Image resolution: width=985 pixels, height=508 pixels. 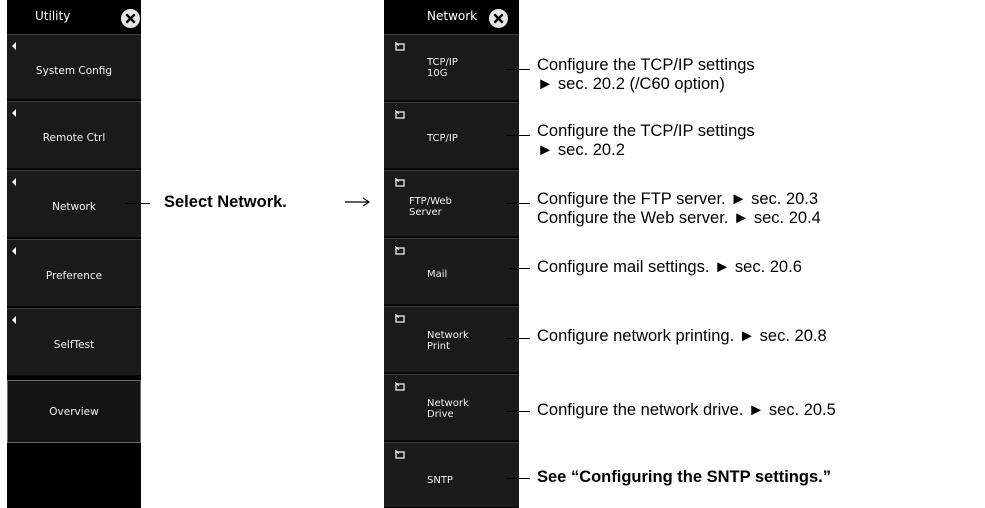 I want to click on ftp-web-label-line2: Server, so click(x=425, y=212).